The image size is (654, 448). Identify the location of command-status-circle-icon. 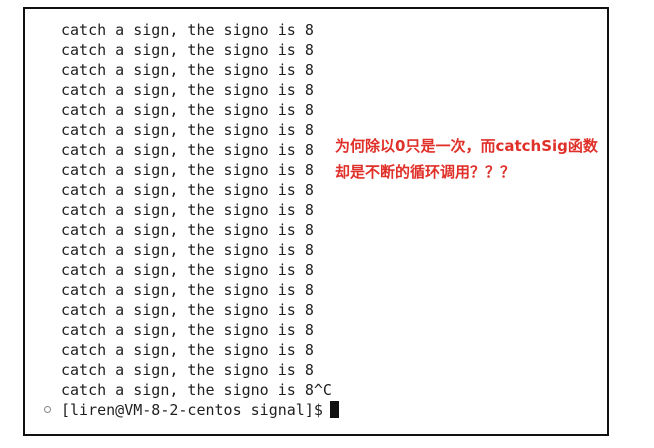
(47, 409).